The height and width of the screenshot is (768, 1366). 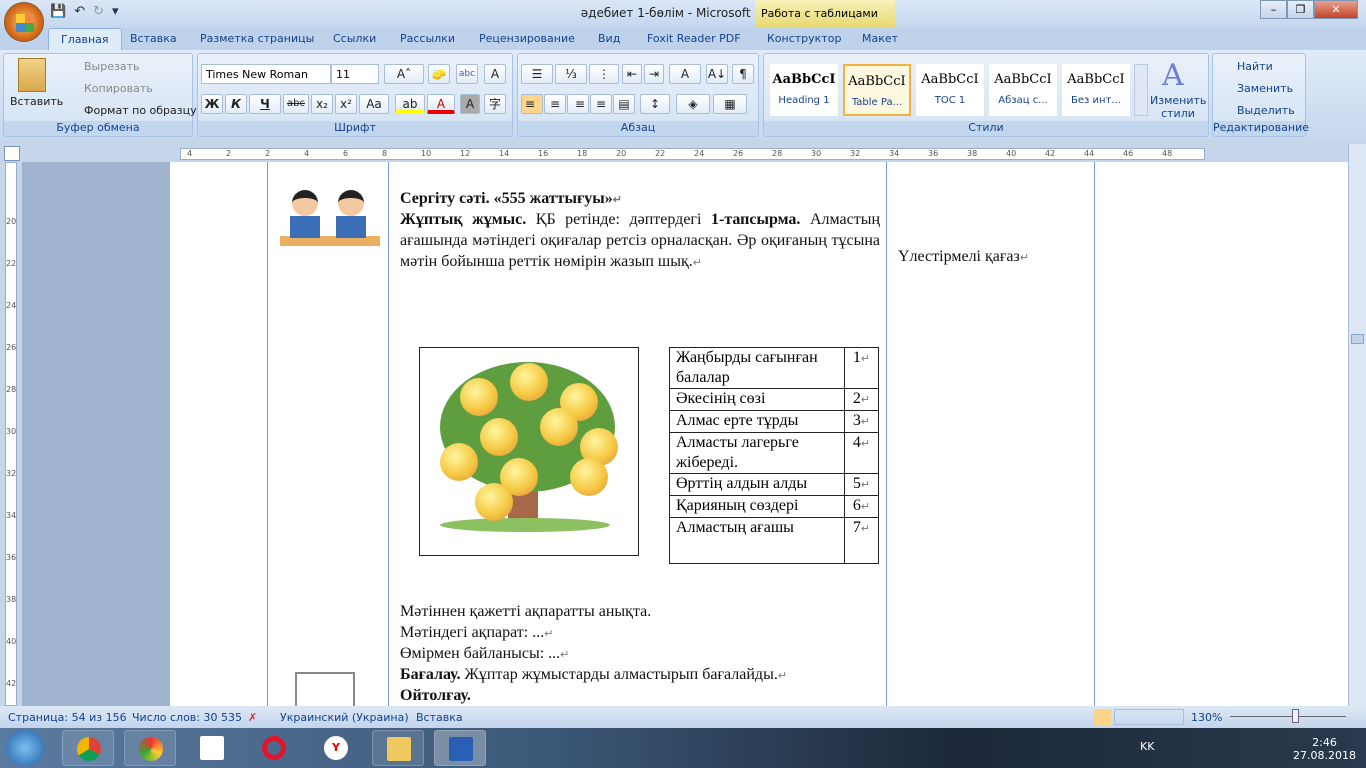 I want to click on show-marks-button: ¶, so click(x=743, y=74).